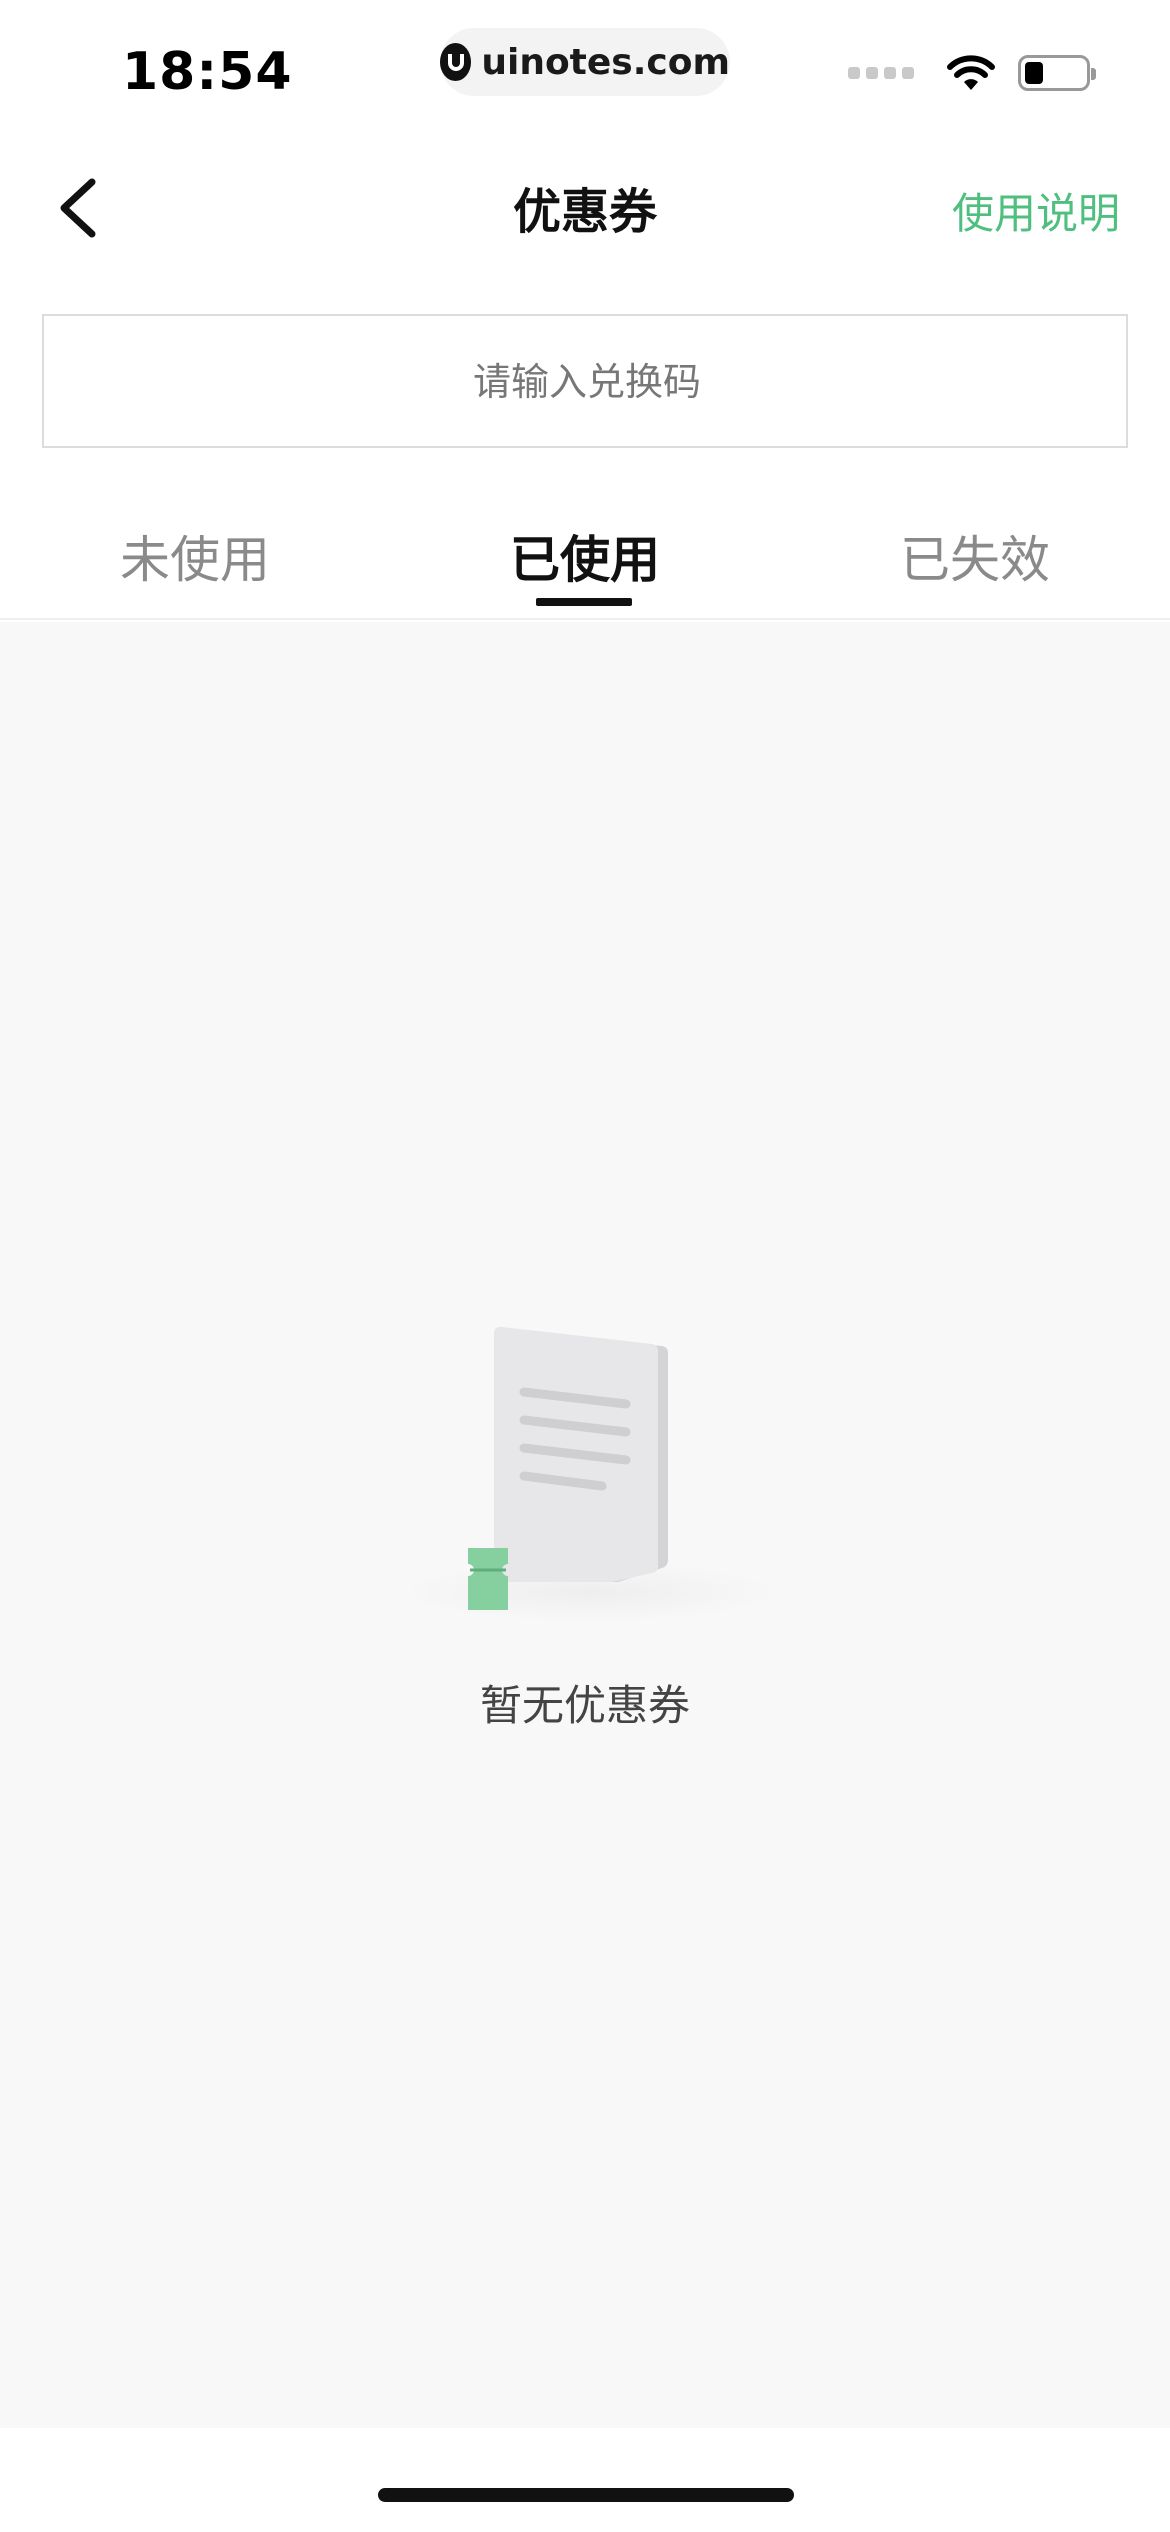  I want to click on tab-used: 已使用, so click(585, 556).